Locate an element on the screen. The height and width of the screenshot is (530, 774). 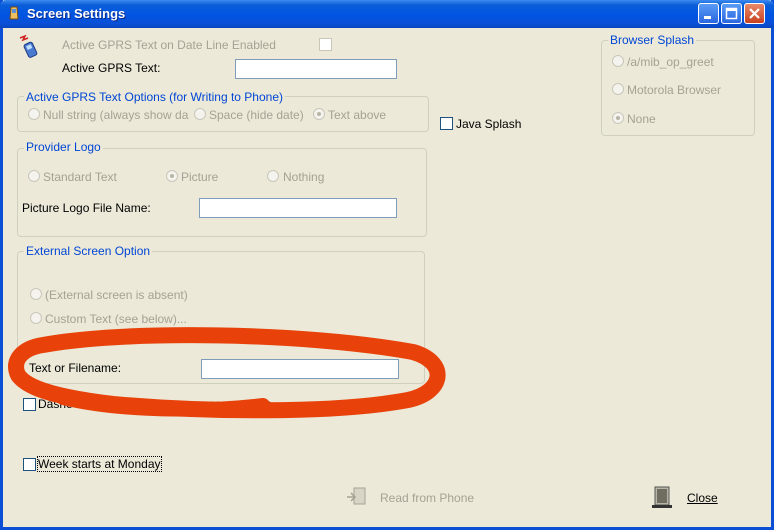
week-monday-checkbox is located at coordinates (29, 464).